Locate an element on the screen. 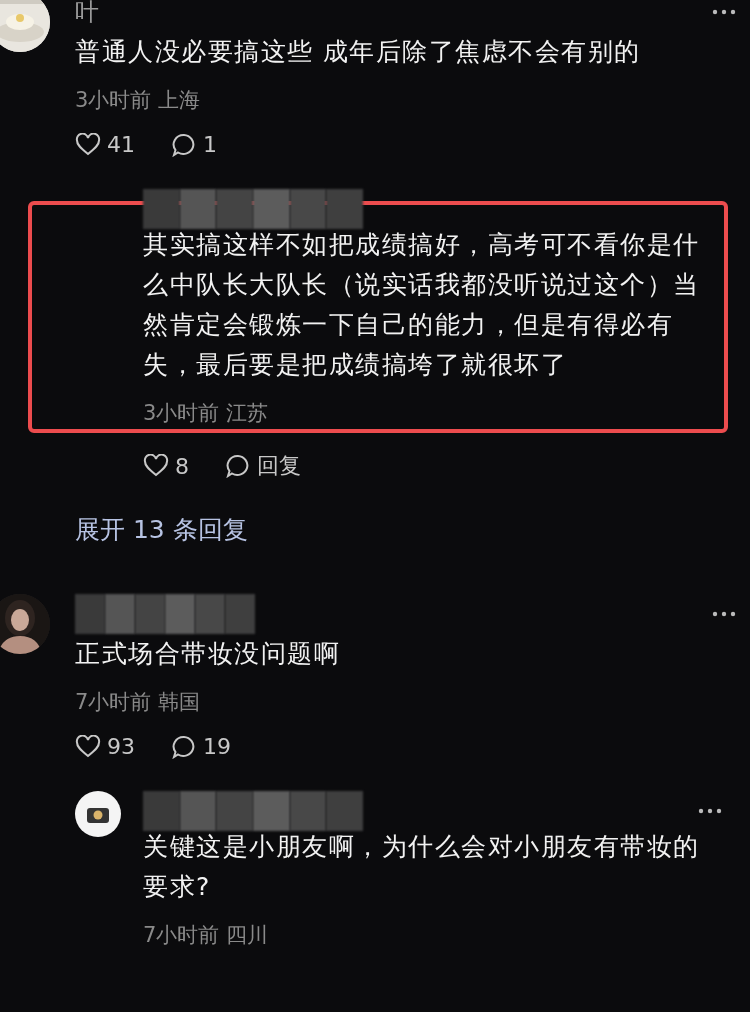 This screenshot has width=750, height=1012. like-button: 8 is located at coordinates (166, 466).